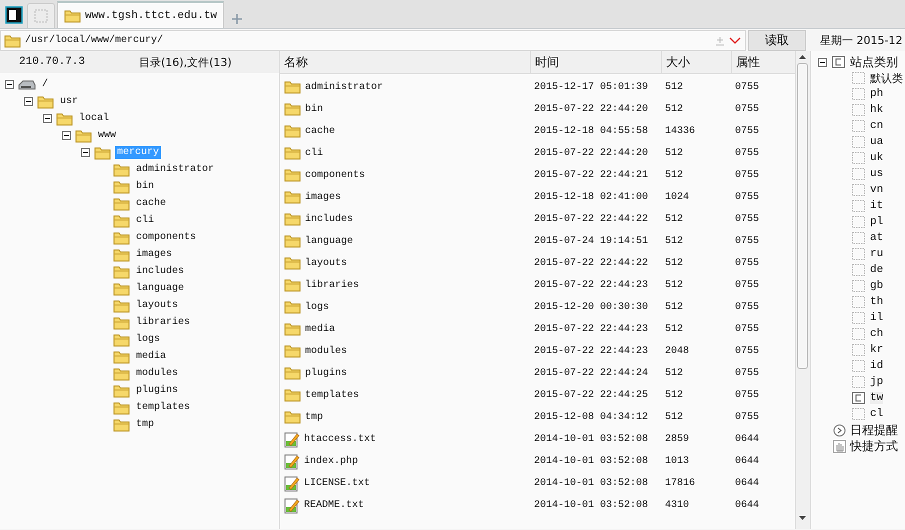  What do you see at coordinates (877, 142) in the screenshot?
I see `category-item: ua` at bounding box center [877, 142].